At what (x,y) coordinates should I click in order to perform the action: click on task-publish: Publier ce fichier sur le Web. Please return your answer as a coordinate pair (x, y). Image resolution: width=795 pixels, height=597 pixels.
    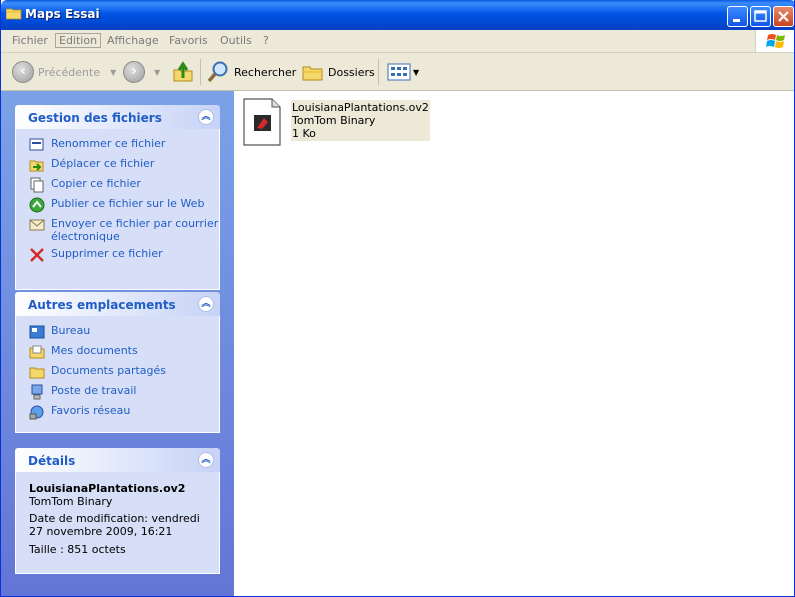
    Looking at the image, I should click on (117, 207).